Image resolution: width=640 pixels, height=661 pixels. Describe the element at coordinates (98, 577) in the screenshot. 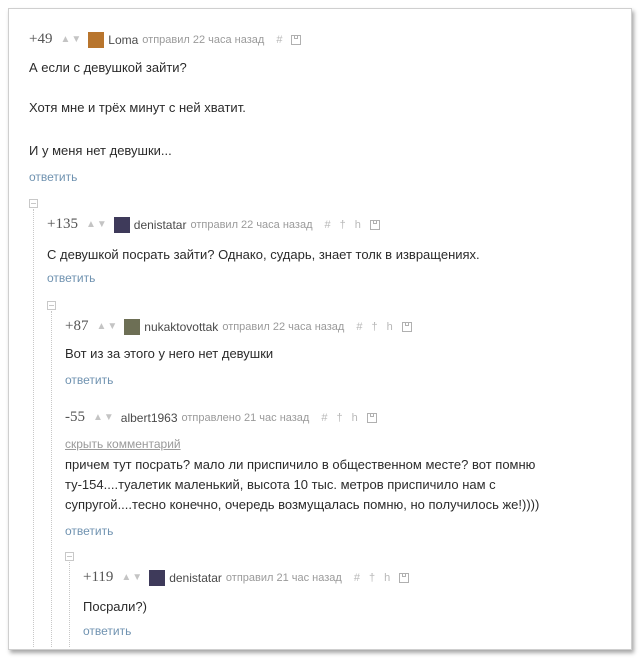

I see `comment-rating: +119` at that location.